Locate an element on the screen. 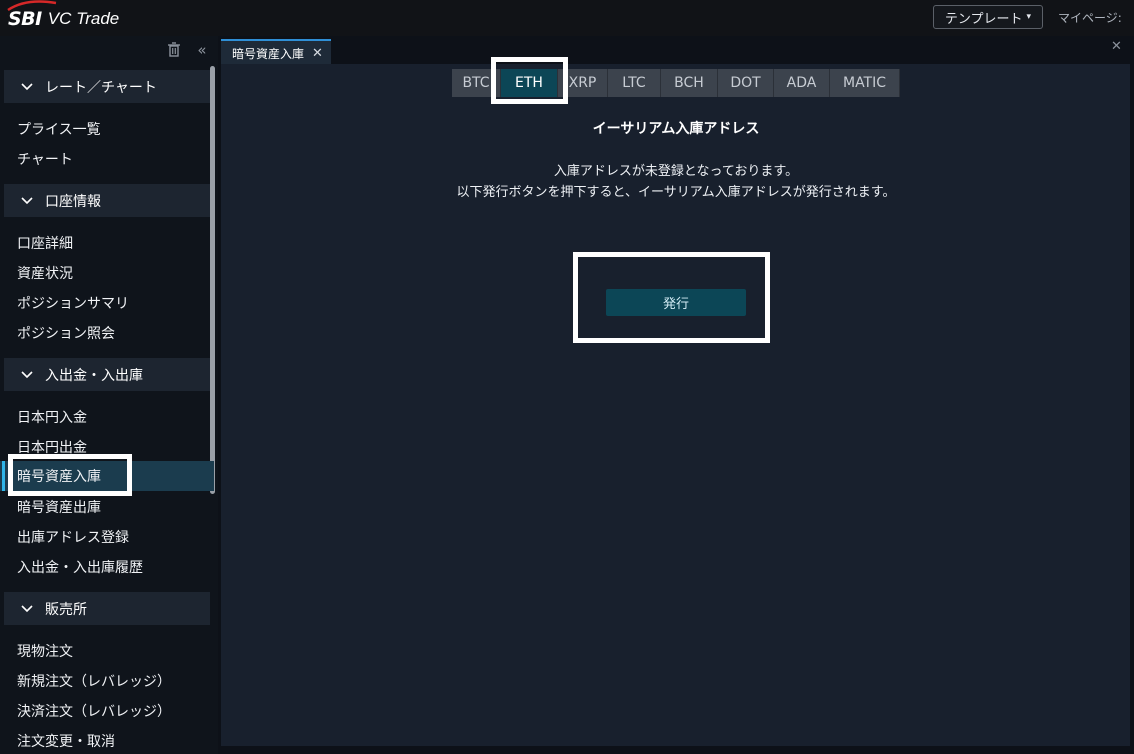 The image size is (1134, 754). sidebar-item-position-inquiry: ポジション照会 is located at coordinates (107, 333).